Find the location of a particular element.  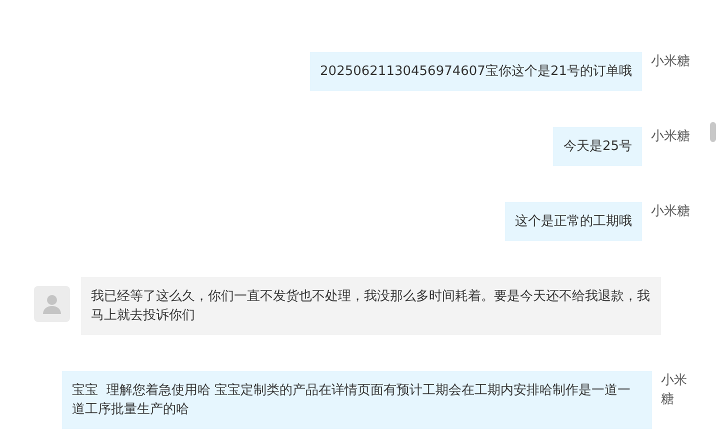

scrollbar-thumb is located at coordinates (713, 132).